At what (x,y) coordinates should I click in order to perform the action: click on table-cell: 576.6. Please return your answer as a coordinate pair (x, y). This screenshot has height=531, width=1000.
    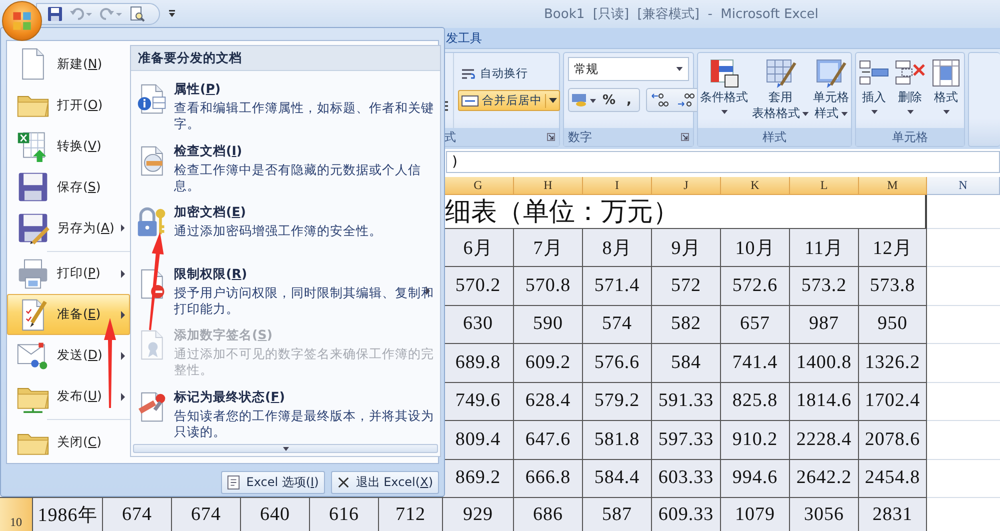
    Looking at the image, I should click on (617, 363).